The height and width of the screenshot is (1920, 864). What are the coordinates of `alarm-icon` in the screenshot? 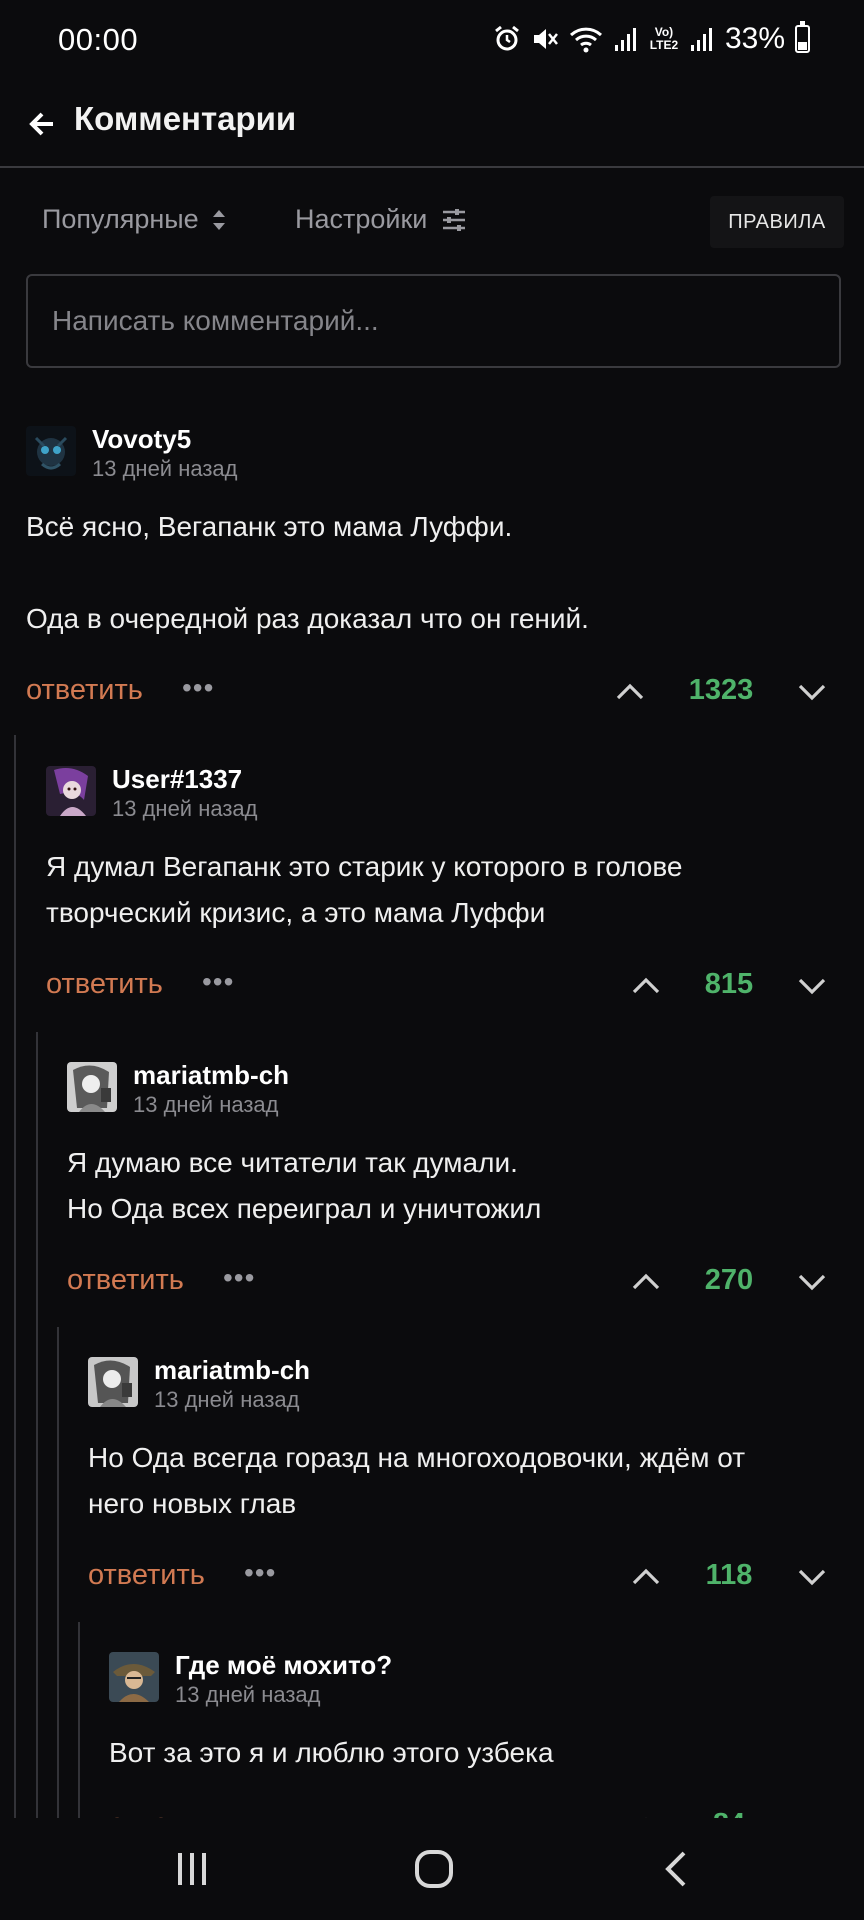 It's located at (507, 38).